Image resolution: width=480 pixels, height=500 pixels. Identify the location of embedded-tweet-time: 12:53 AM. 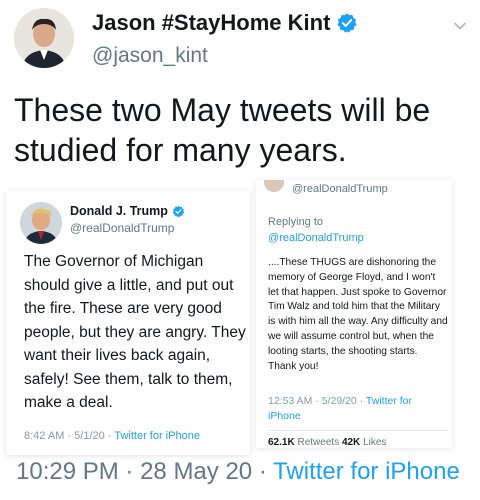
(290, 401).